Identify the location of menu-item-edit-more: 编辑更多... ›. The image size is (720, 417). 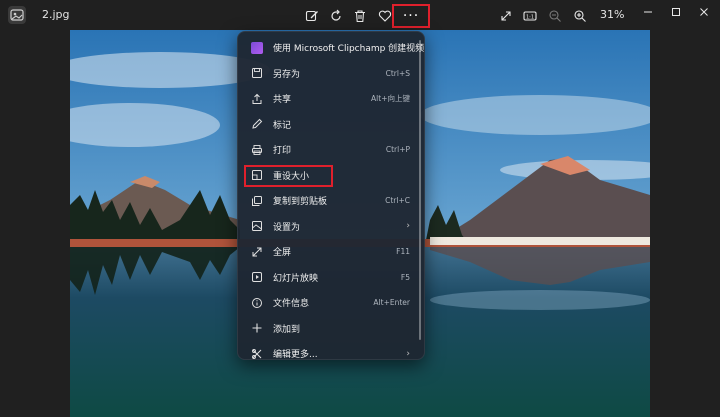
(331, 354).